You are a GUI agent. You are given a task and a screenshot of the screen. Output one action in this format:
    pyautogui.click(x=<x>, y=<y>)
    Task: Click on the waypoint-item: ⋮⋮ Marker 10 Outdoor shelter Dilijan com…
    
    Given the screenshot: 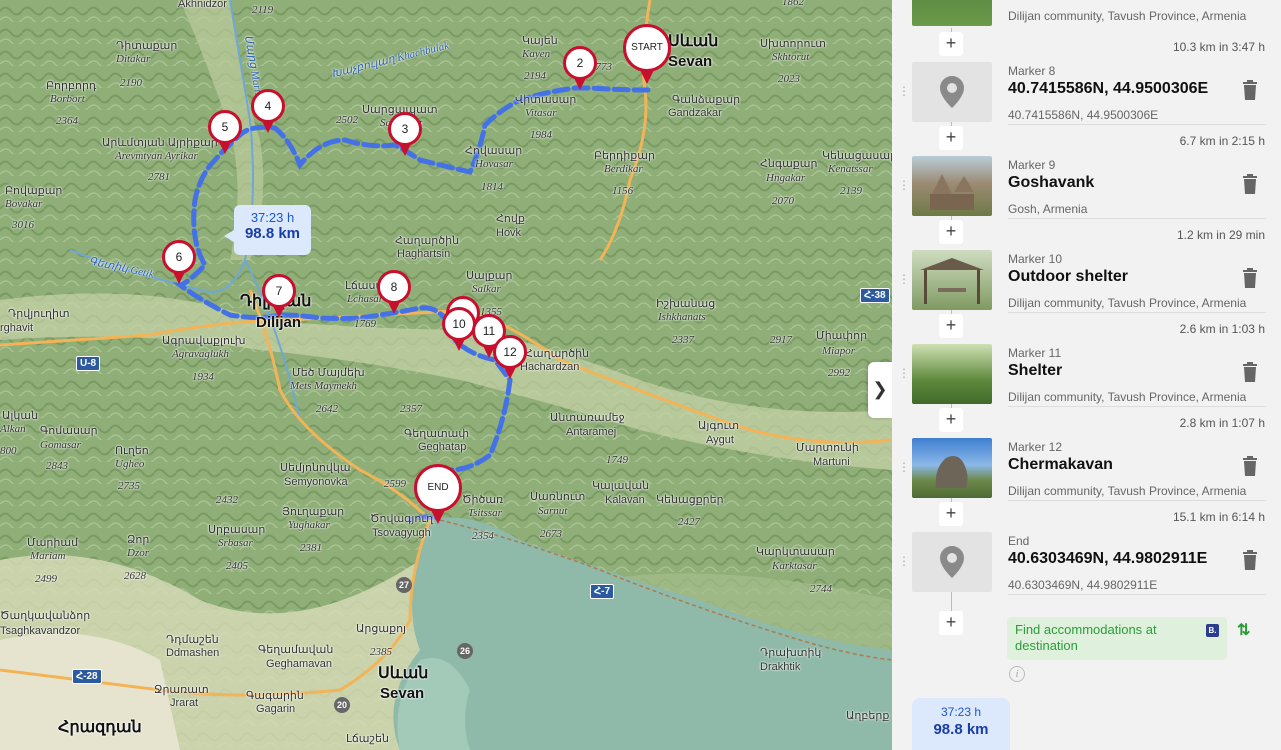 What is the action you would take?
    pyautogui.click(x=1086, y=283)
    